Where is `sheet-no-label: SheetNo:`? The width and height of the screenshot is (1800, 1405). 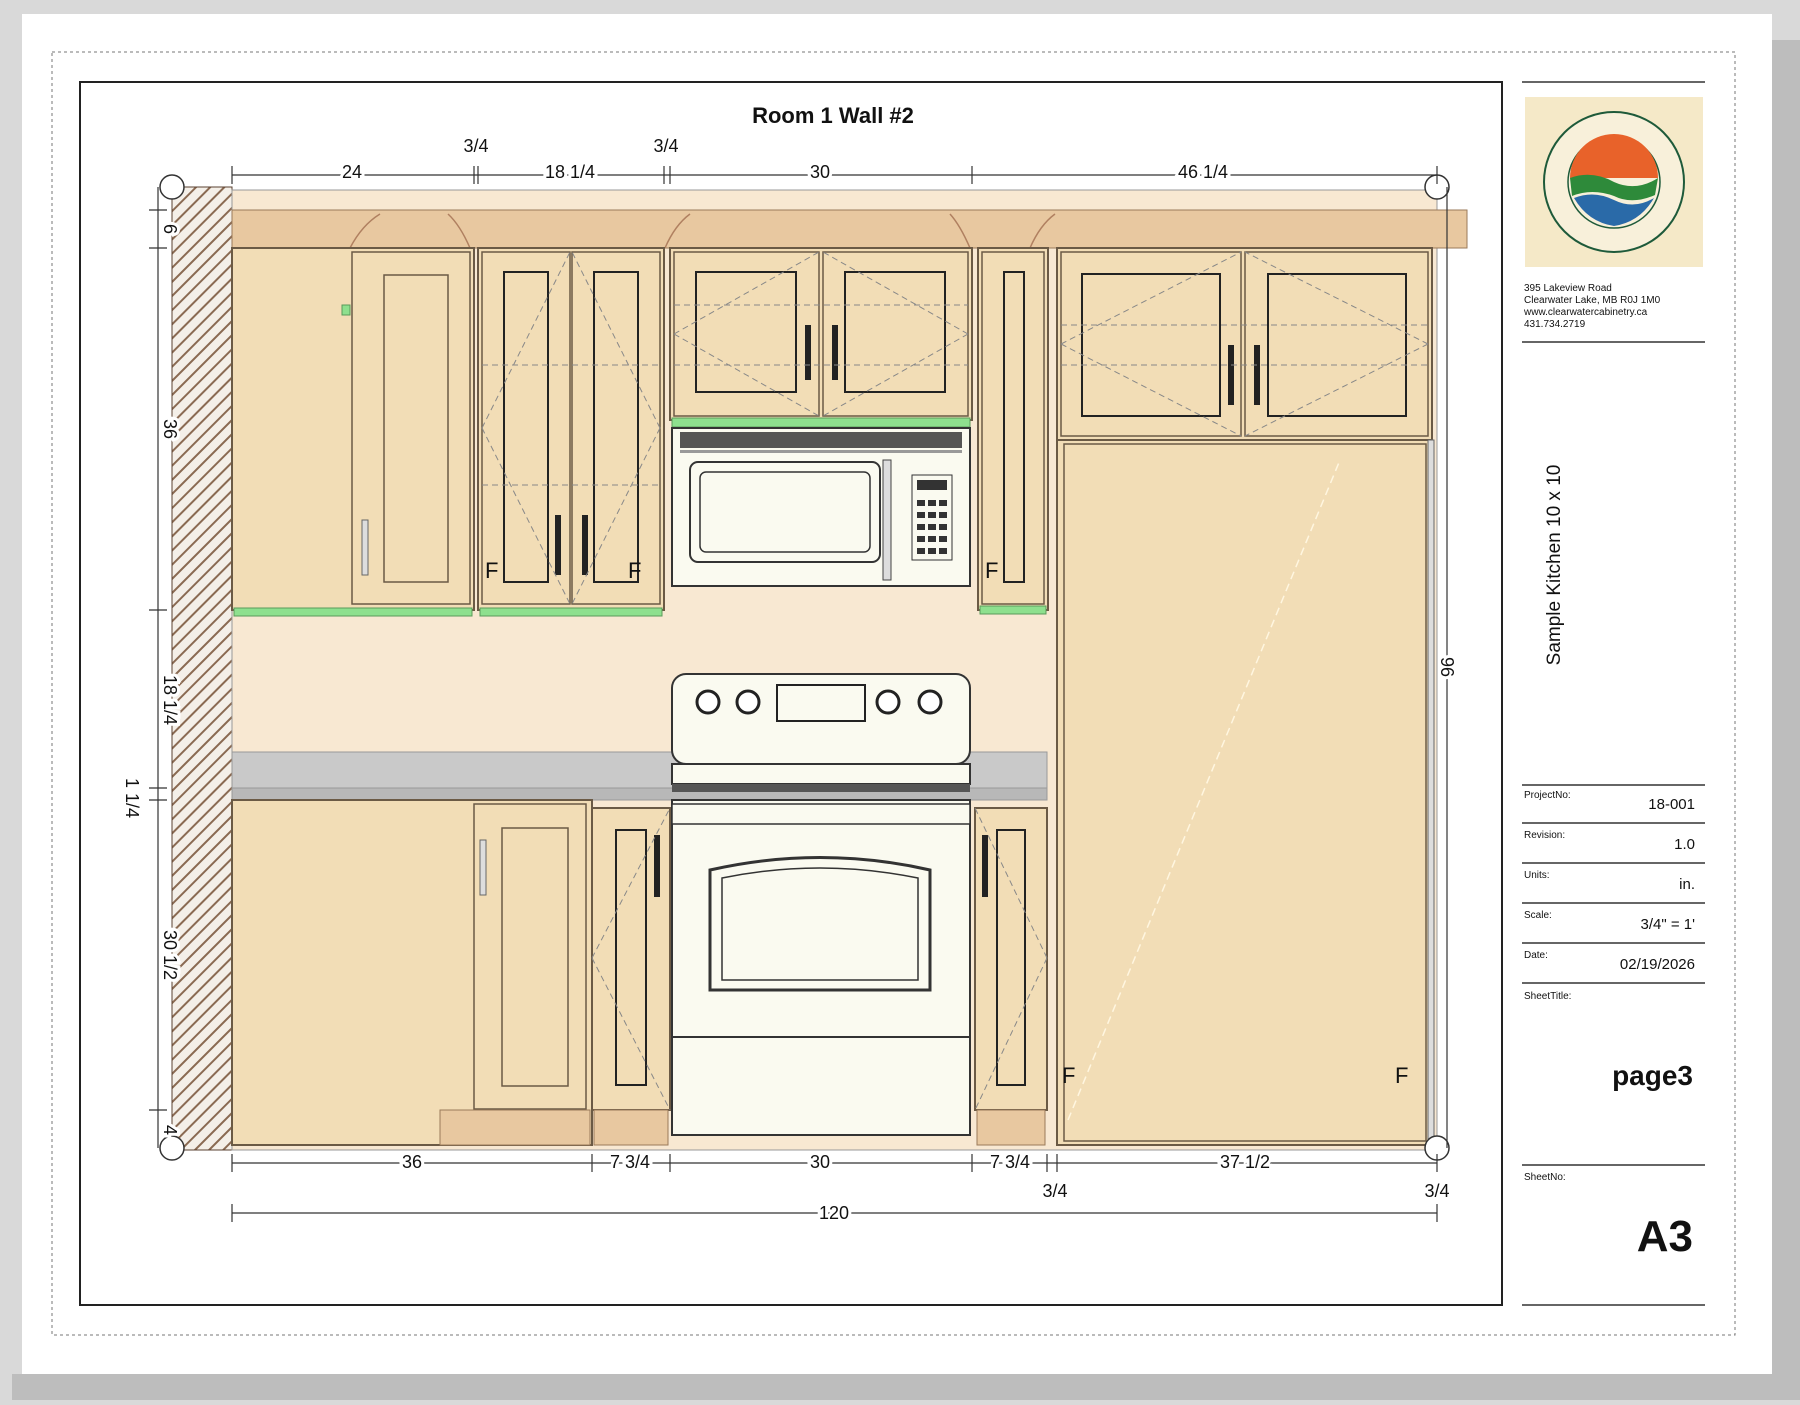 sheet-no-label: SheetNo: is located at coordinates (1545, 1177).